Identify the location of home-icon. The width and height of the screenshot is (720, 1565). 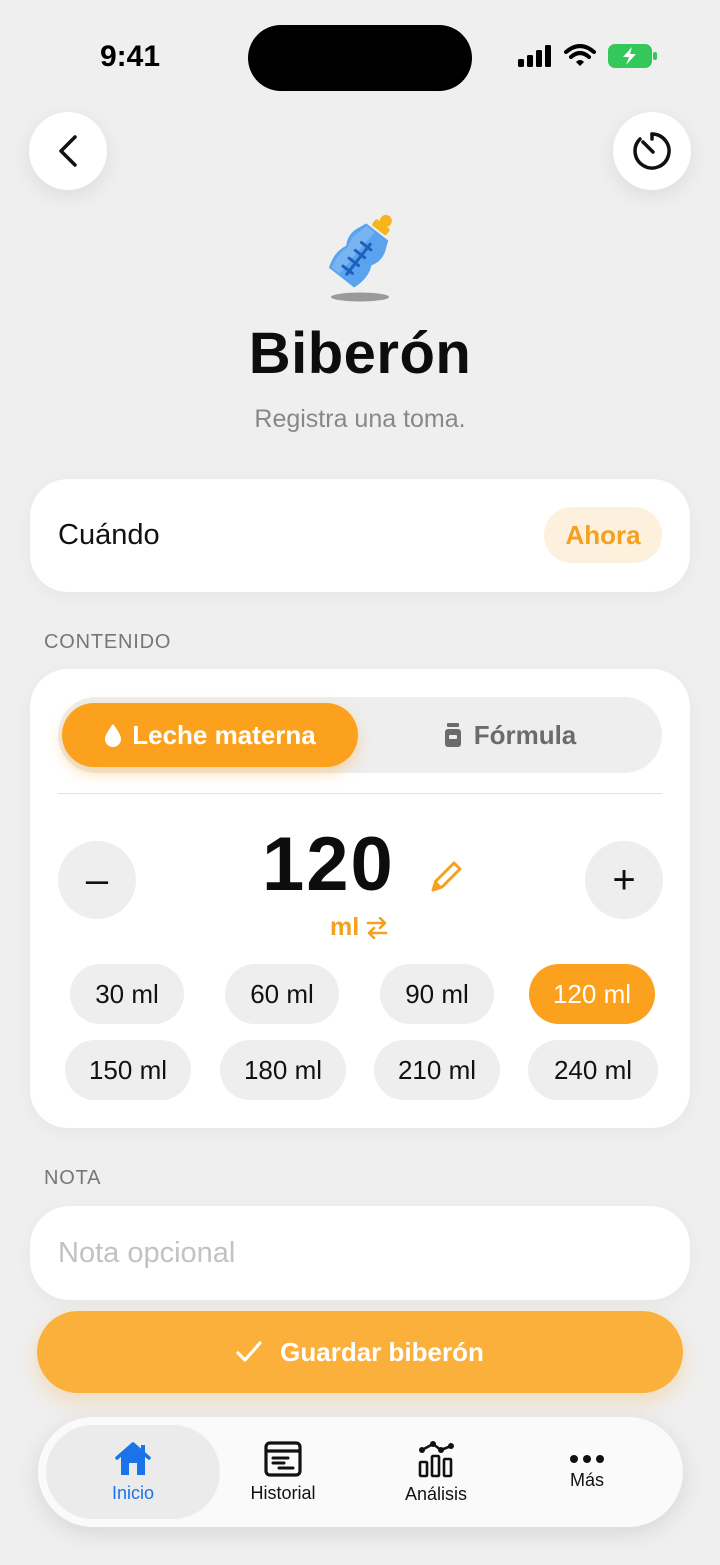
(133, 1458).